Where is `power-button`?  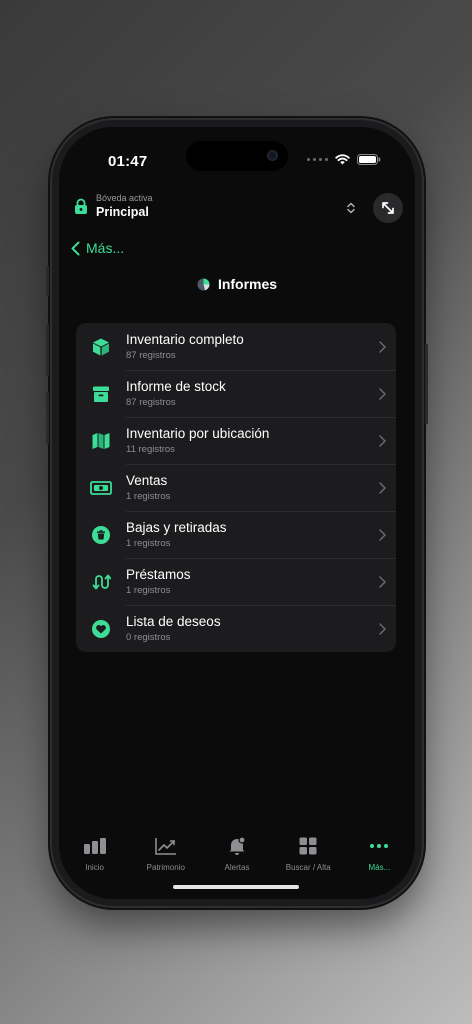 power-button is located at coordinates (426, 384).